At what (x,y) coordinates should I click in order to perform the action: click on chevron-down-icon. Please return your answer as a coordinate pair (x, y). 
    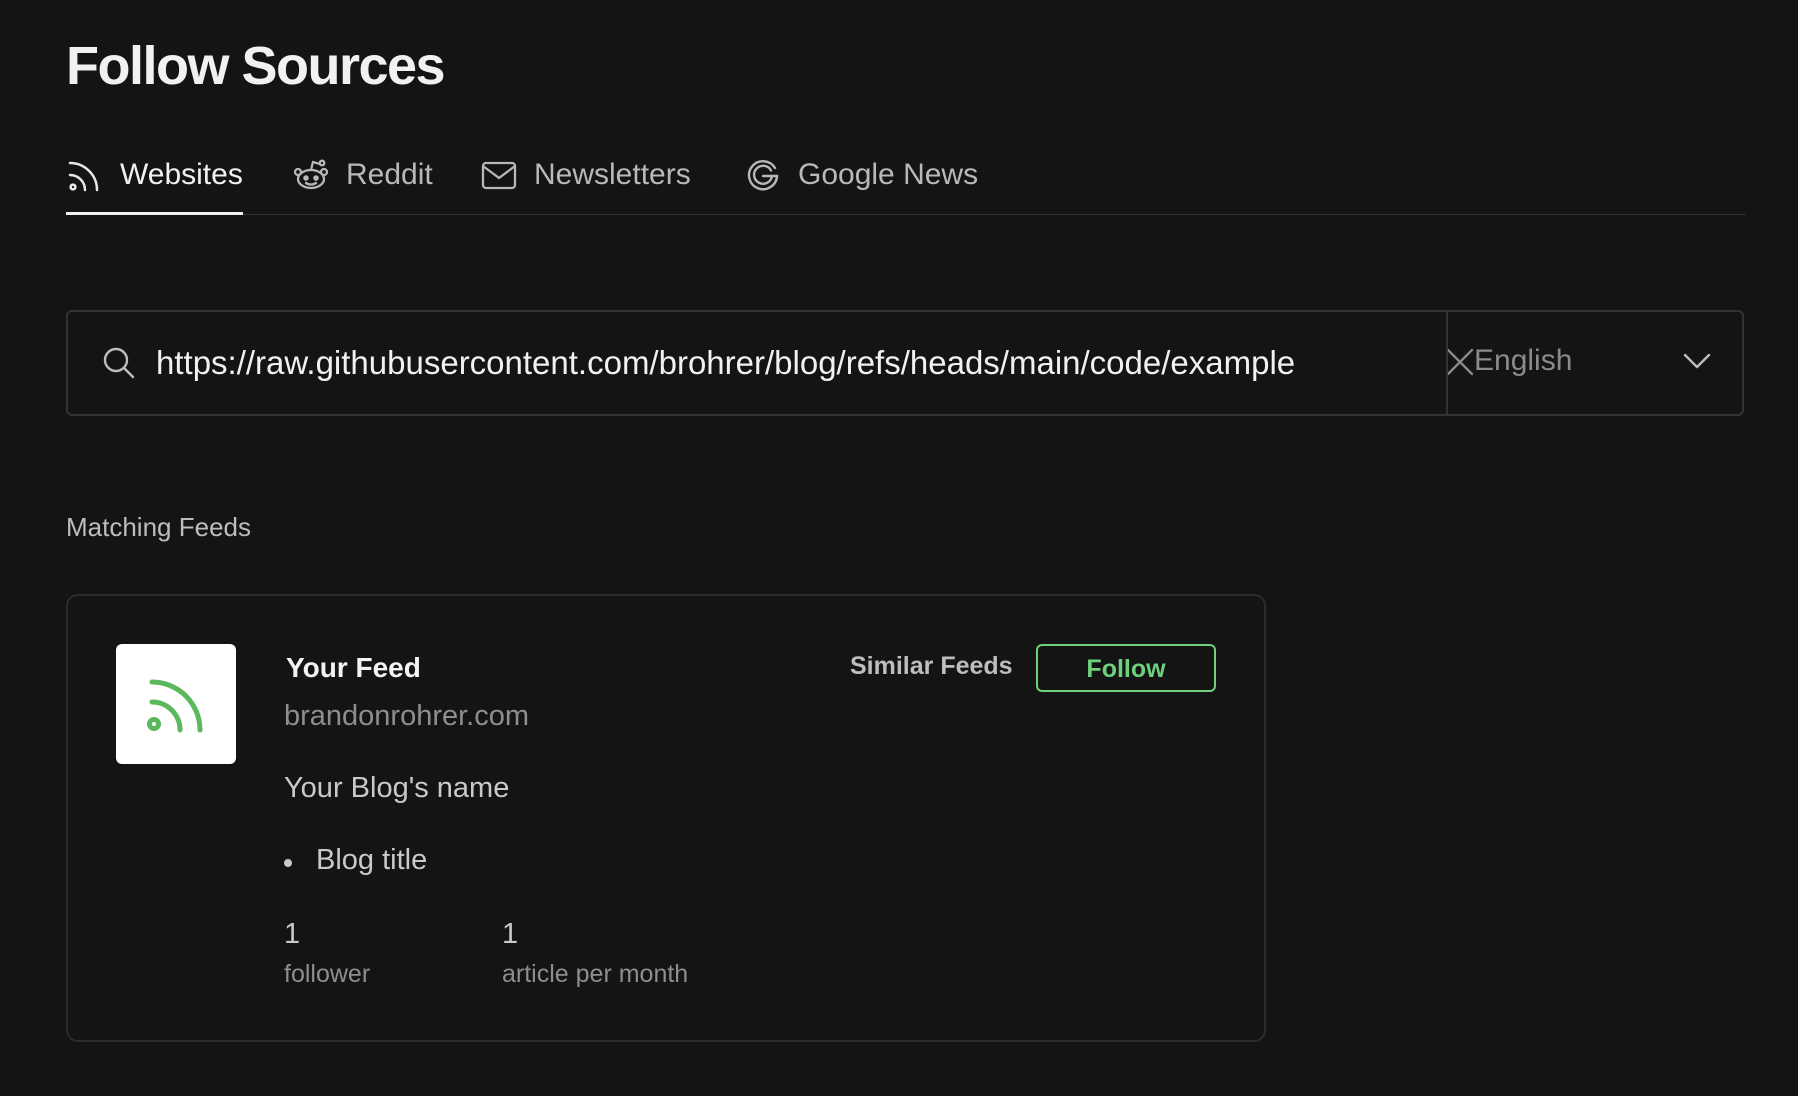
    Looking at the image, I should click on (1697, 361).